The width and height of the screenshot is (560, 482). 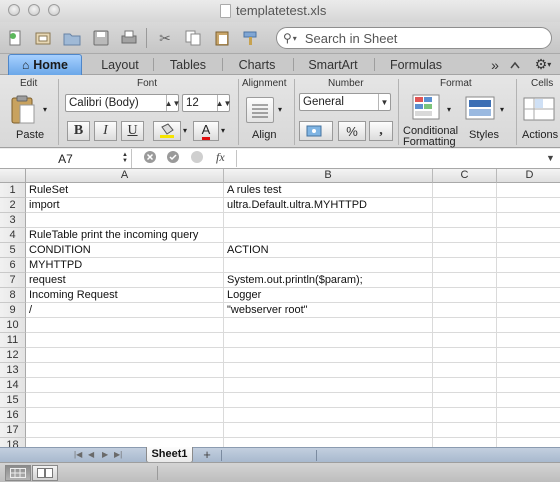 What do you see at coordinates (13, 355) in the screenshot?
I see `row-header: 12` at bounding box center [13, 355].